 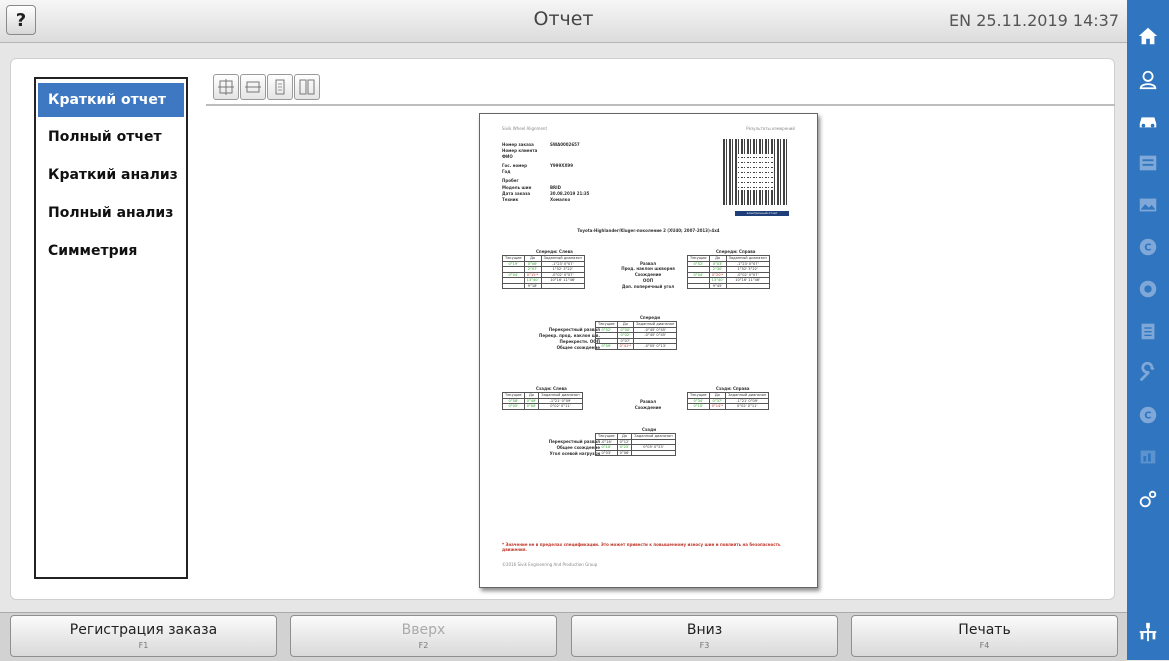 I want to click on wrench-icon, so click(x=1148, y=373).